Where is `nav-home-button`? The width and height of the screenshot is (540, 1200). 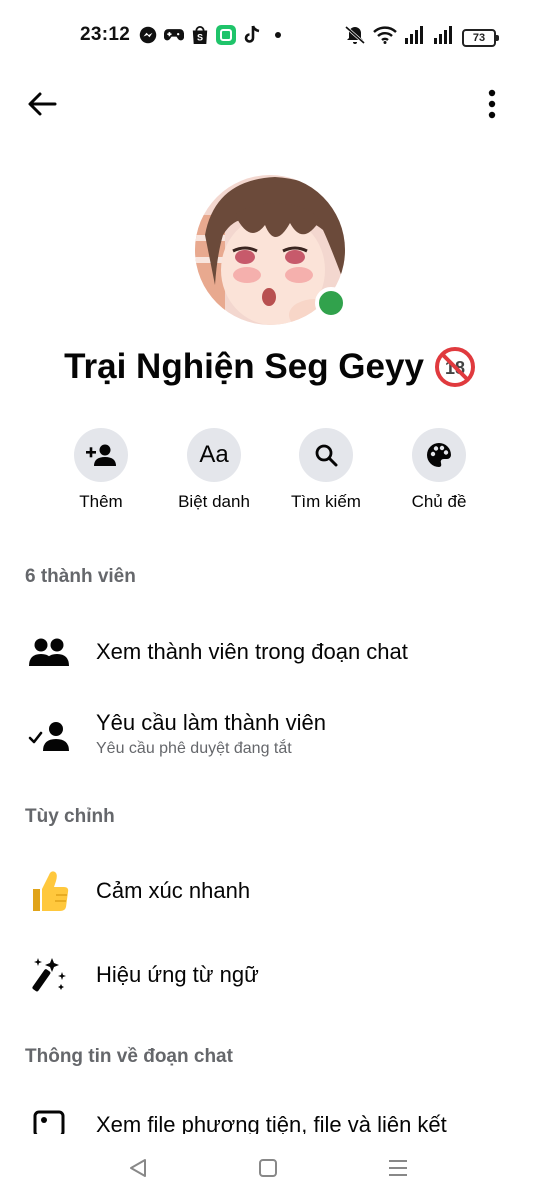
nav-home-button is located at coordinates (268, 1168).